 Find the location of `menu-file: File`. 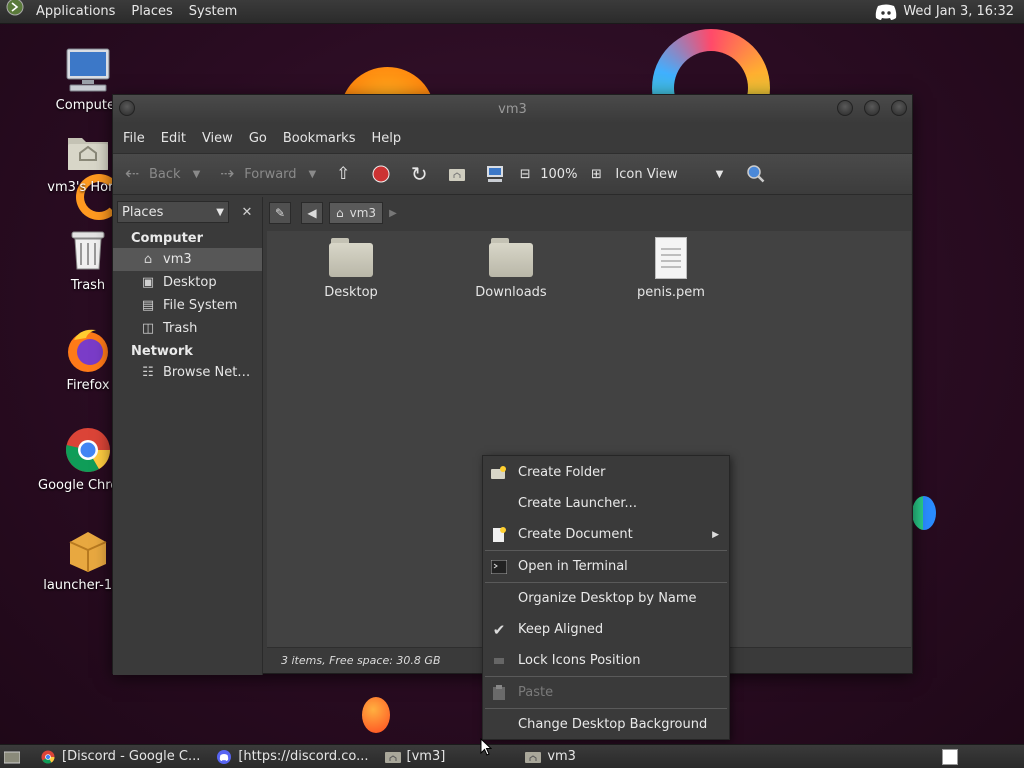

menu-file: File is located at coordinates (134, 138).